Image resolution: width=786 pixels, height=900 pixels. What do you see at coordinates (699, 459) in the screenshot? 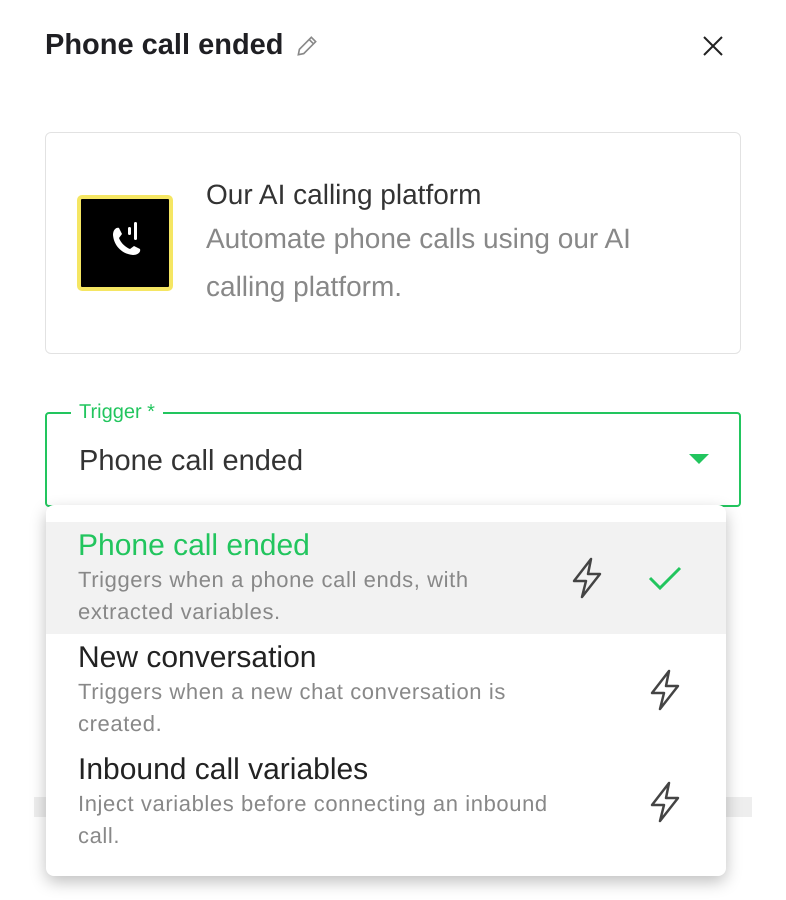
I see `caret-icon` at bounding box center [699, 459].